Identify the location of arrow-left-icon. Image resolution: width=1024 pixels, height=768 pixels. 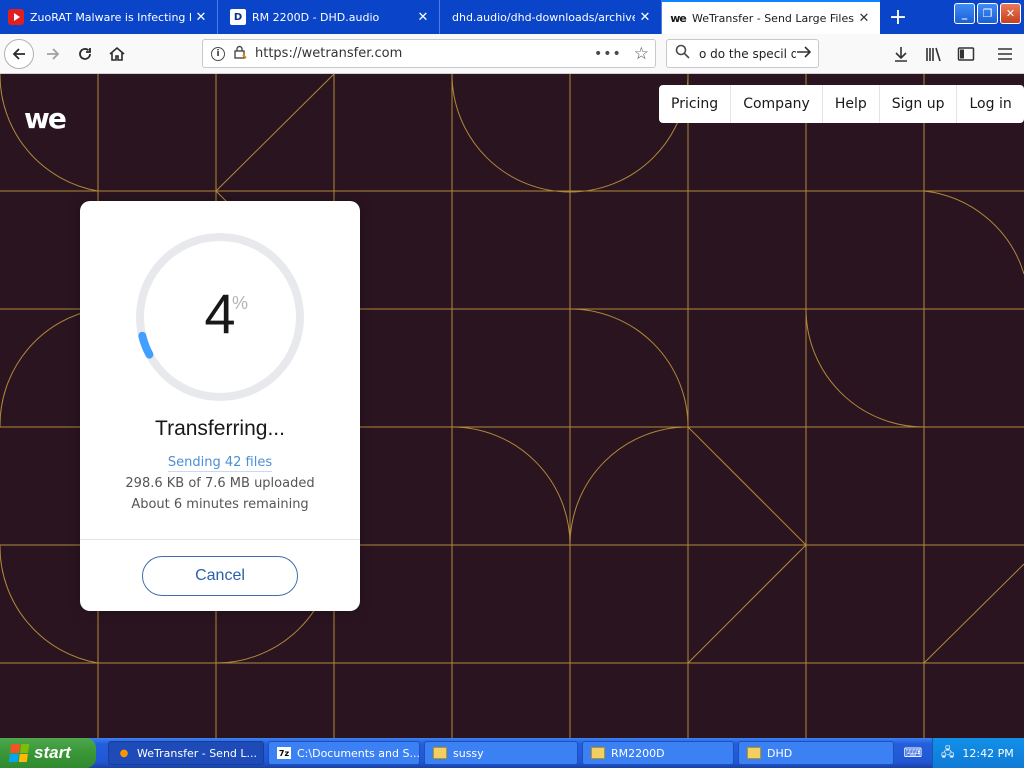
(18, 54).